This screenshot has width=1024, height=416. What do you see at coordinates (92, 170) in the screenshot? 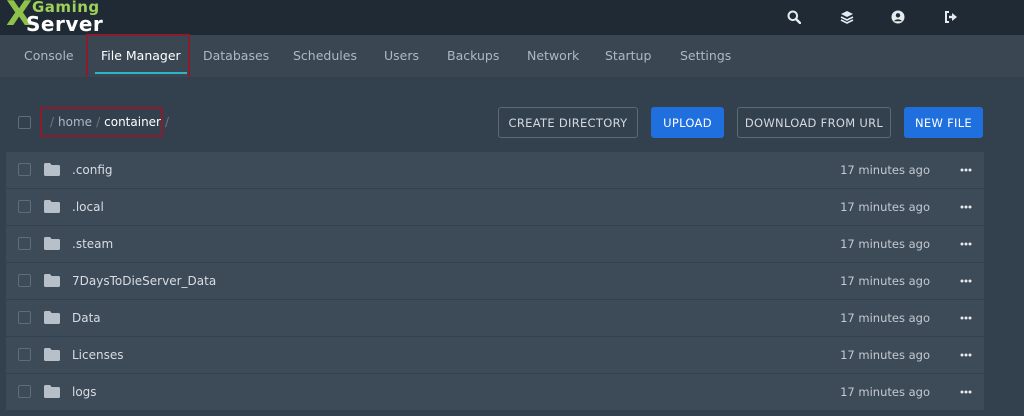
I see `file-name: .config` at bounding box center [92, 170].